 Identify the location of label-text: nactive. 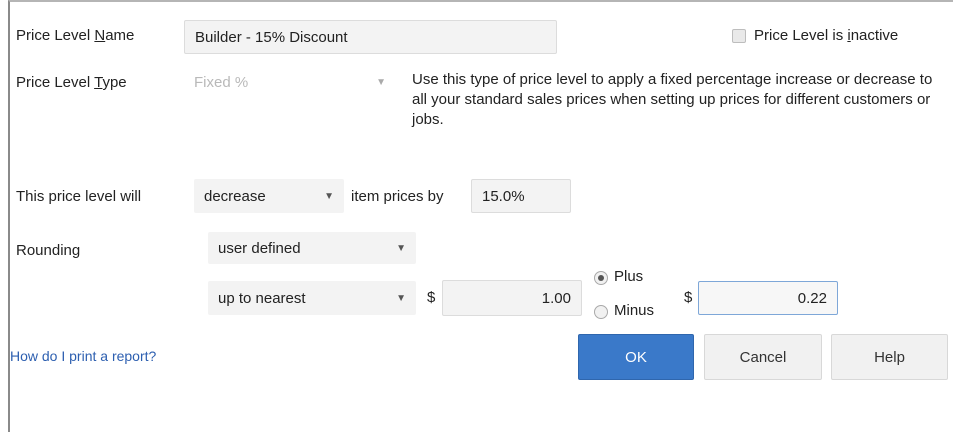
(874, 35).